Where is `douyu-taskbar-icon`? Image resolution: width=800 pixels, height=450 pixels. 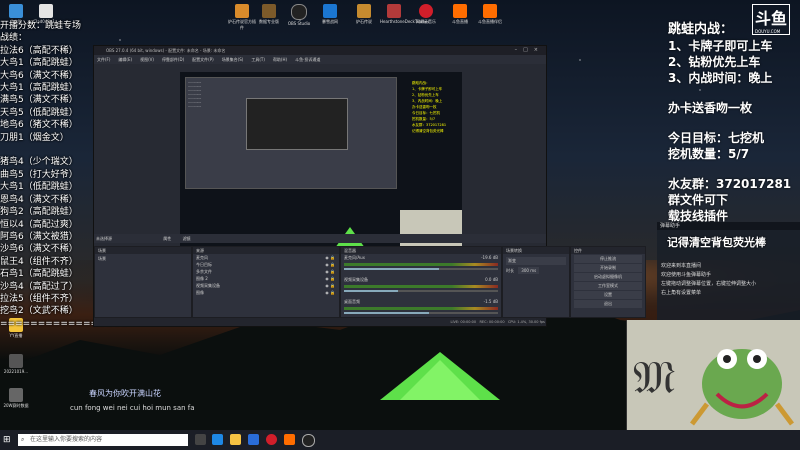 douyu-taskbar-icon is located at coordinates (289, 439).